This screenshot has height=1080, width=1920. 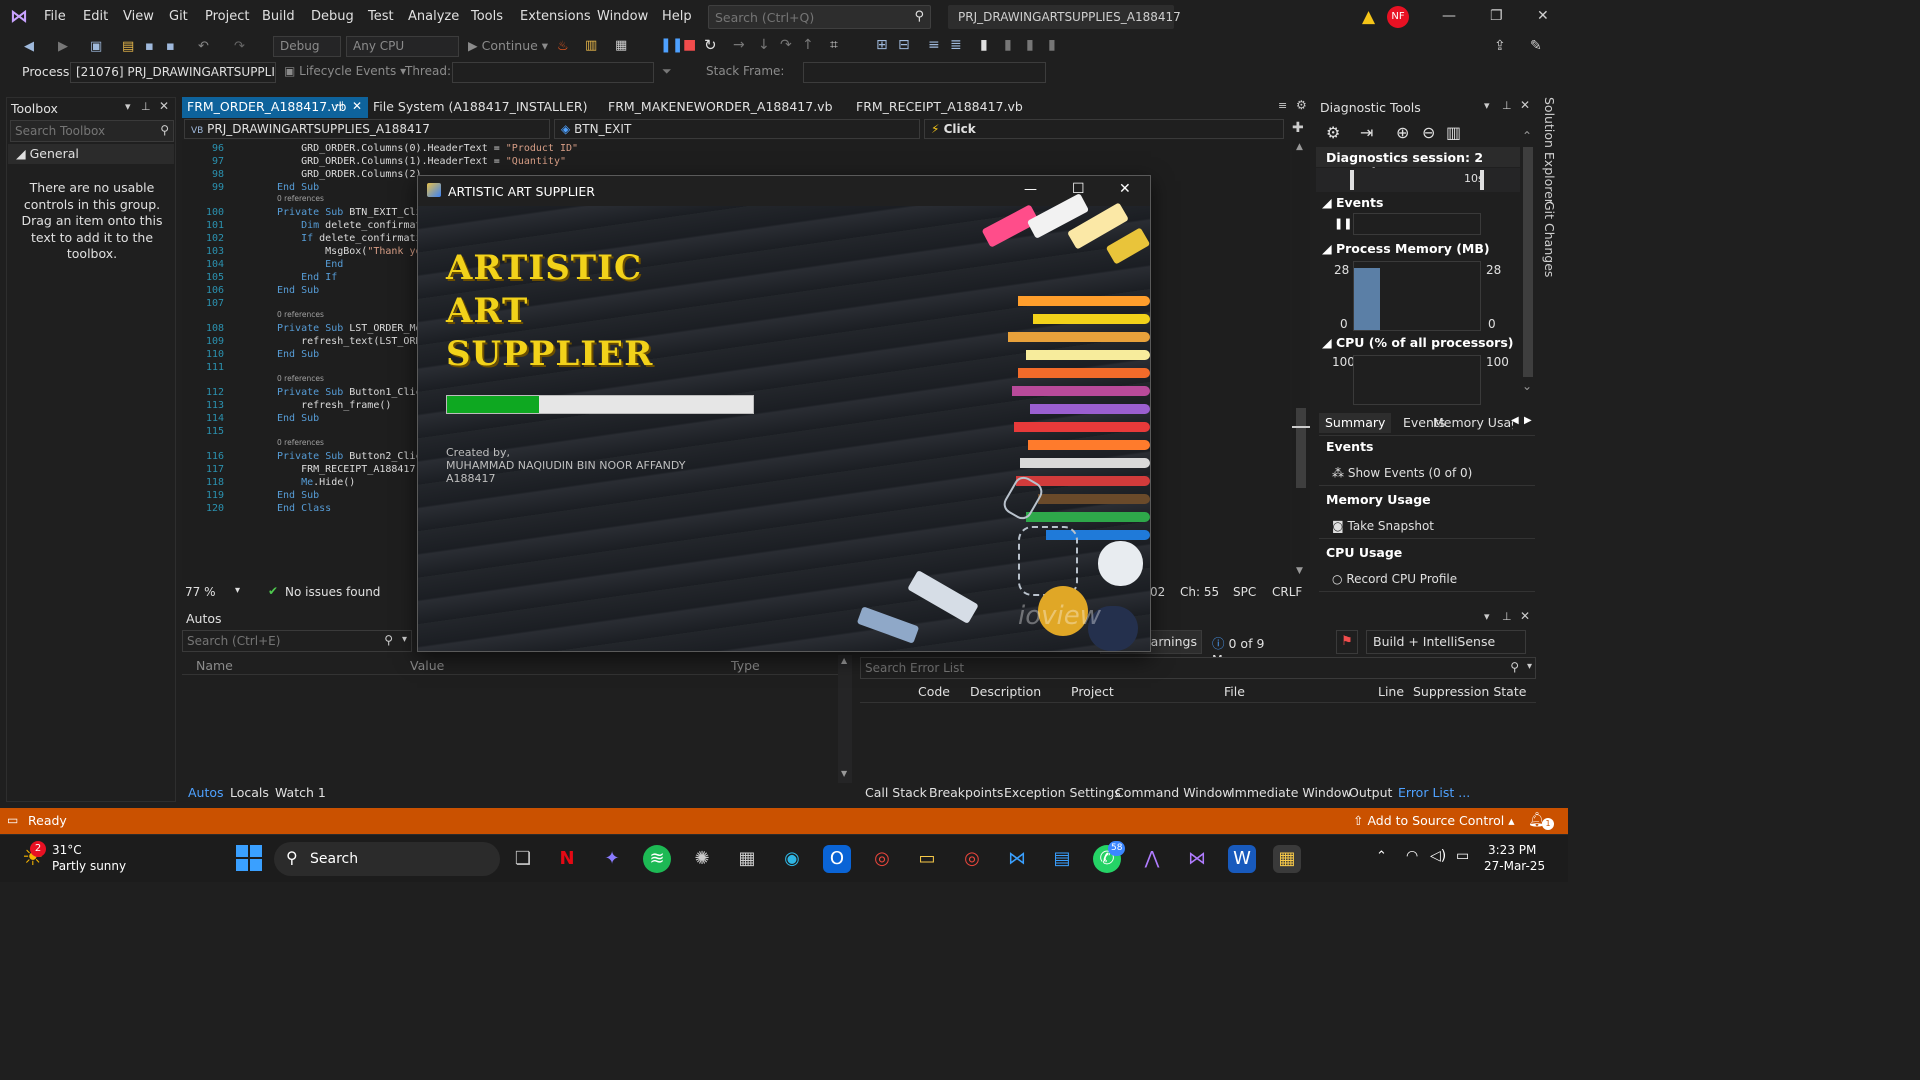 What do you see at coordinates (352, 225) in the screenshot?
I see `code-line: Dim delete_confirmati` at bounding box center [352, 225].